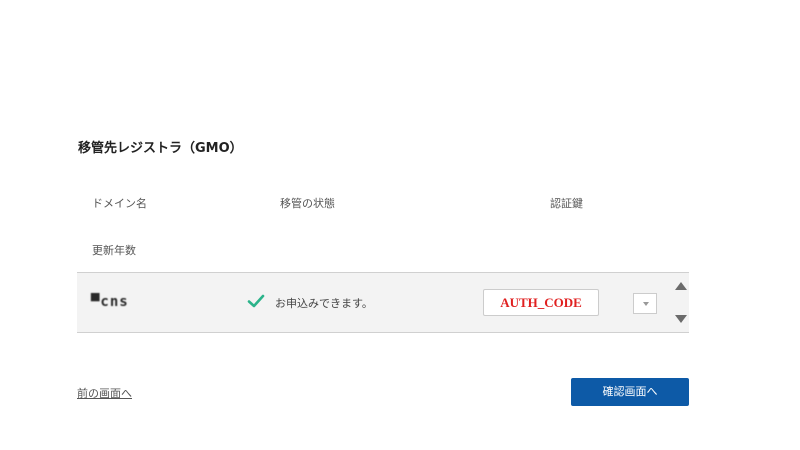 The height and width of the screenshot is (450, 800). What do you see at coordinates (104, 393) in the screenshot?
I see `back-link: 前の画面へ` at bounding box center [104, 393].